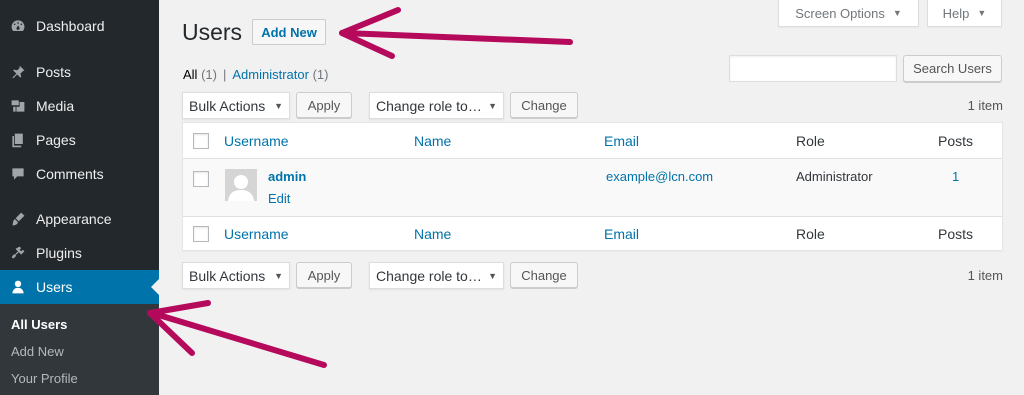  Describe the element at coordinates (956, 13) in the screenshot. I see `help-label: Help` at that location.